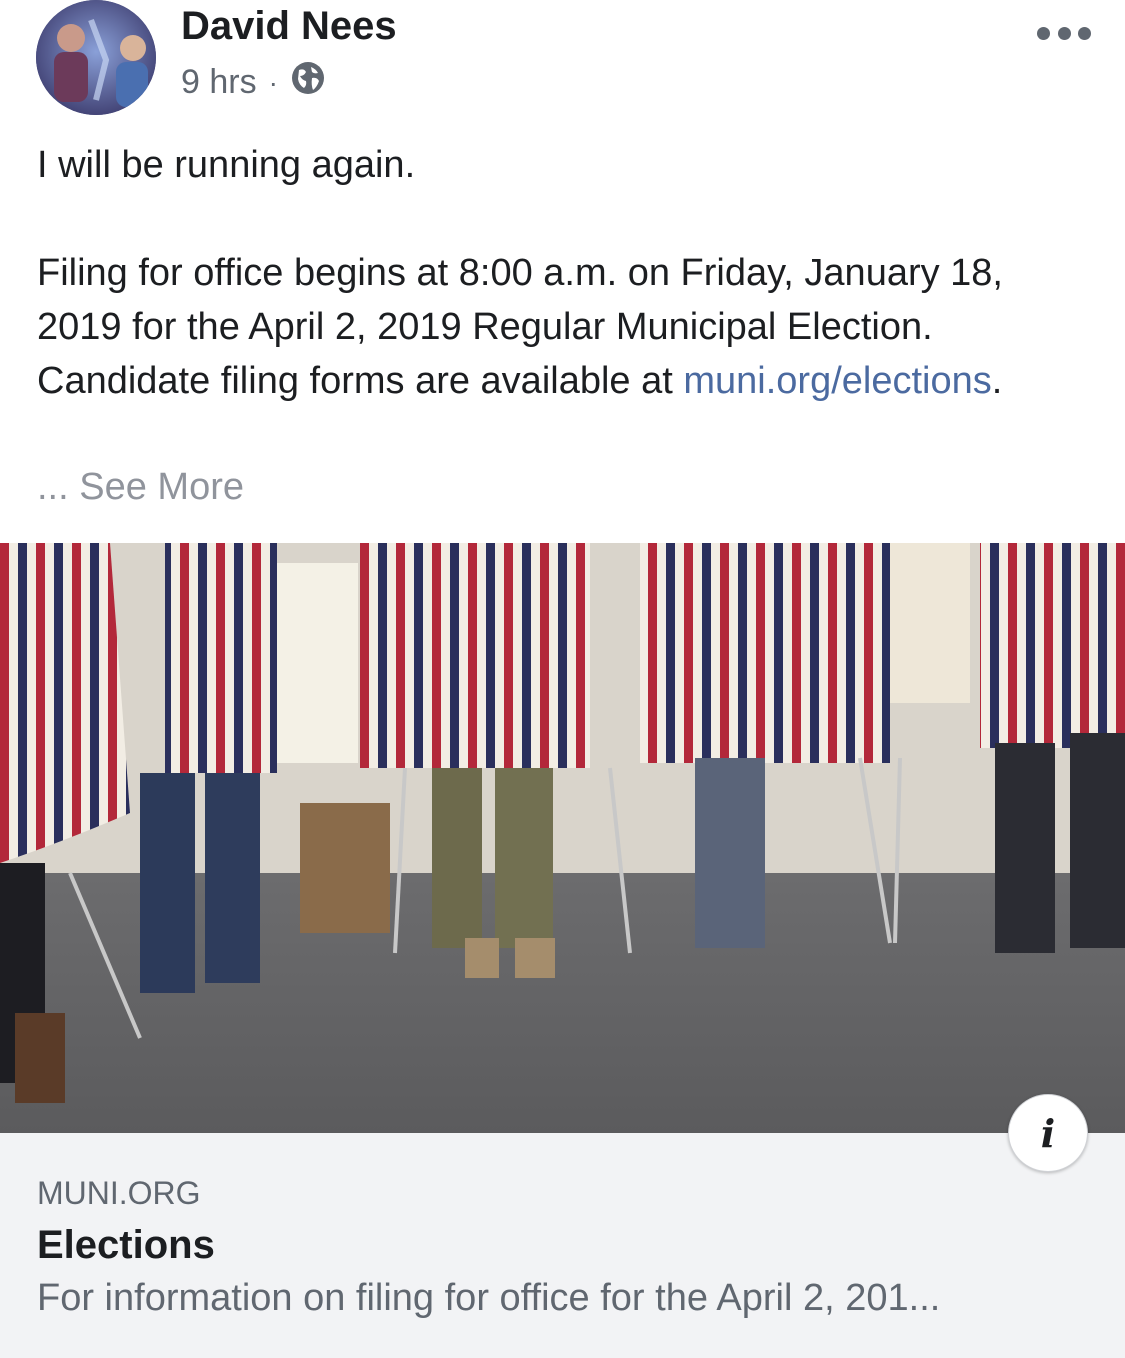 The image size is (1125, 1358). What do you see at coordinates (289, 26) in the screenshot?
I see `author-name: David Nees` at bounding box center [289, 26].